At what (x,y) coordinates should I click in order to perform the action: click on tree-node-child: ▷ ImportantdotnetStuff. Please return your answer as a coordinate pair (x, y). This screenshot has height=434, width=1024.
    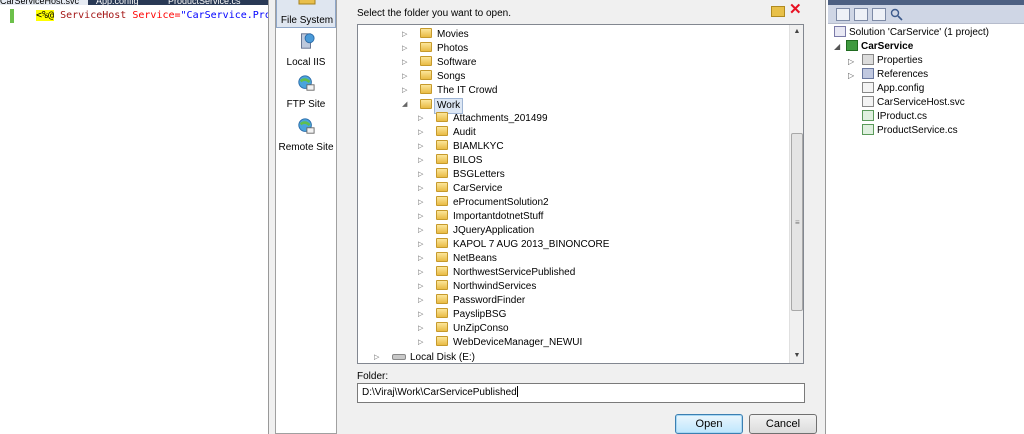
    Looking at the image, I should click on (480, 217).